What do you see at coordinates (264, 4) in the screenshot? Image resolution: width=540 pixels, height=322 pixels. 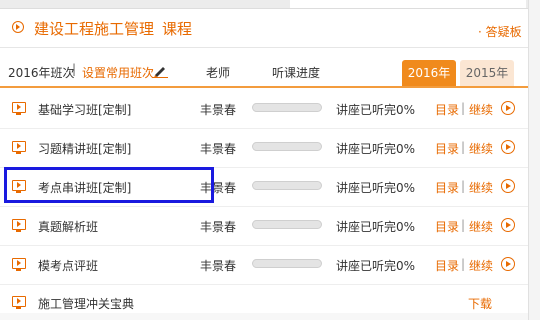 I see `top-tab-strip` at bounding box center [264, 4].